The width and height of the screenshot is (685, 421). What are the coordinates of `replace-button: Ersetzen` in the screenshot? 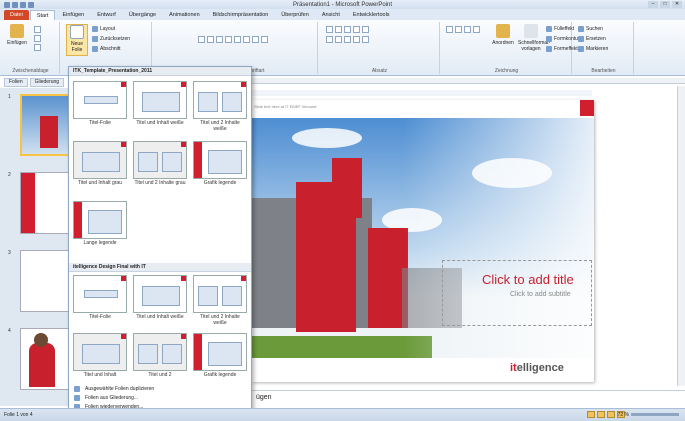 It's located at (592, 39).